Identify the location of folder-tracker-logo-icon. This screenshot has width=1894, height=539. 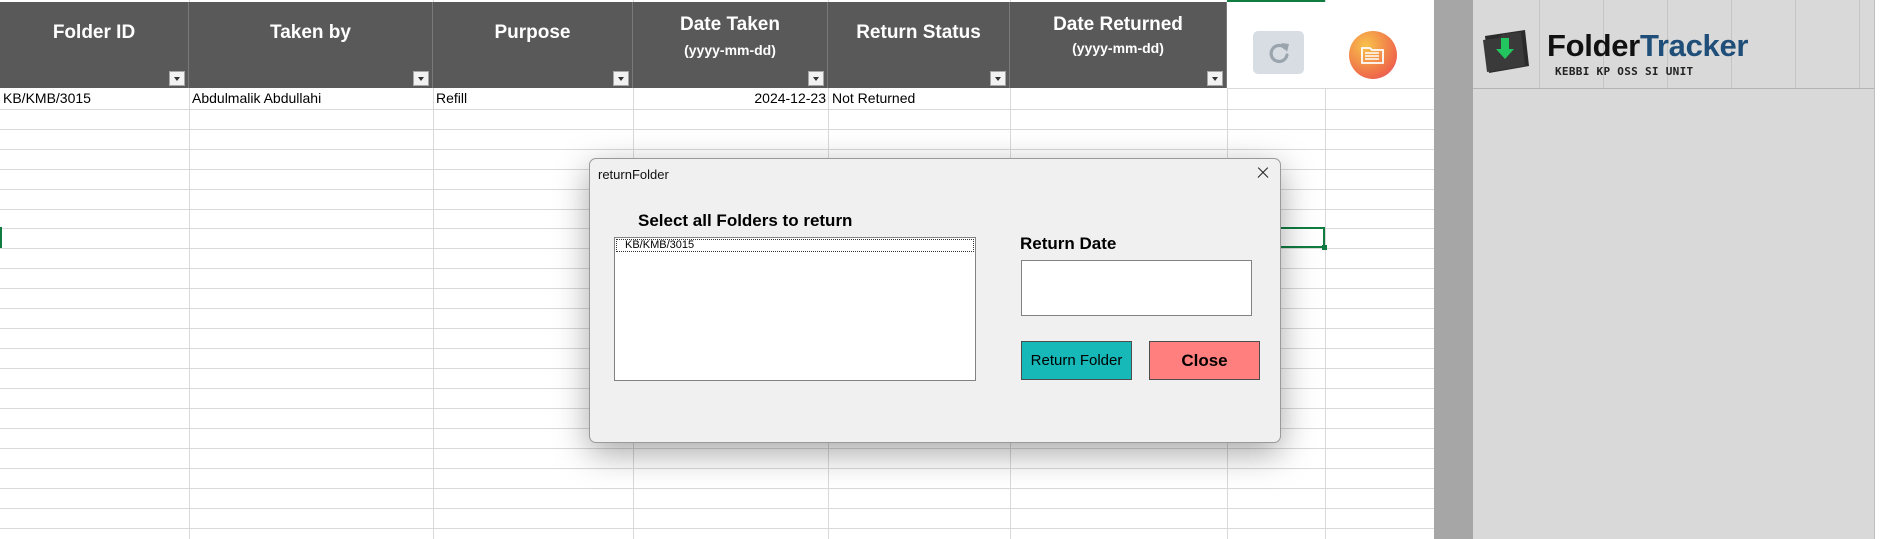
(1506, 51).